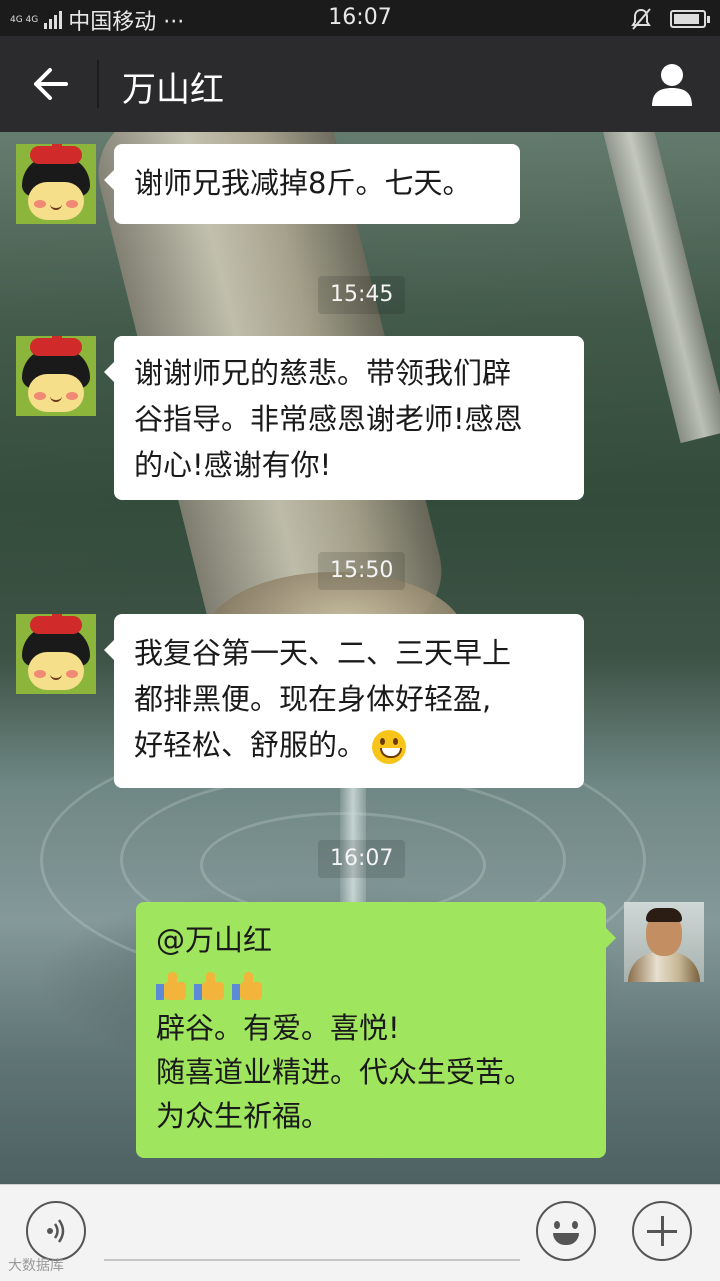 Image resolution: width=720 pixels, height=1281 pixels. What do you see at coordinates (360, 1232) in the screenshot?
I see `input-bar: 大数据库` at bounding box center [360, 1232].